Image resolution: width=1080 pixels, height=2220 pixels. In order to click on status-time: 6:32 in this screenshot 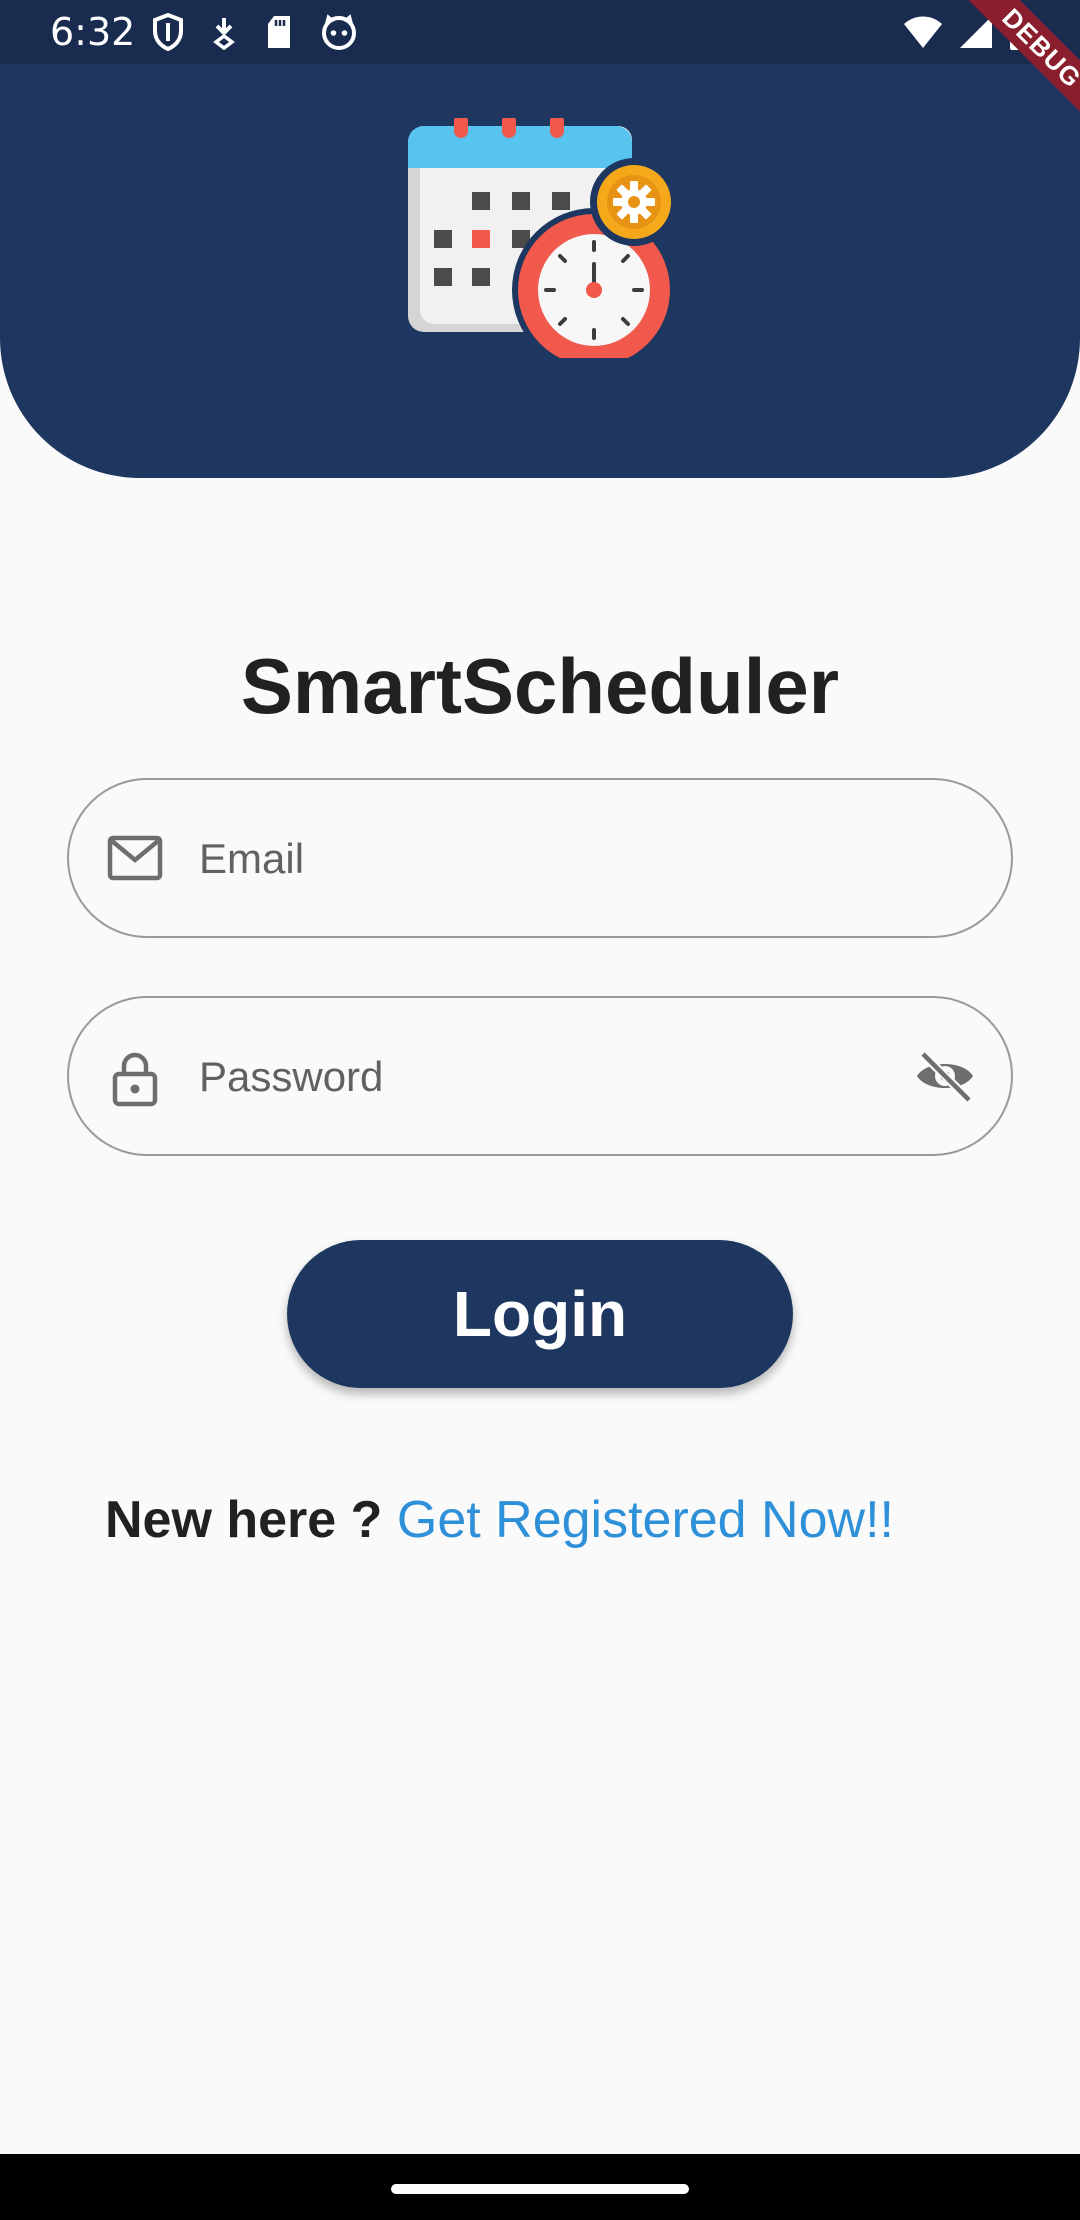, I will do `click(93, 32)`.